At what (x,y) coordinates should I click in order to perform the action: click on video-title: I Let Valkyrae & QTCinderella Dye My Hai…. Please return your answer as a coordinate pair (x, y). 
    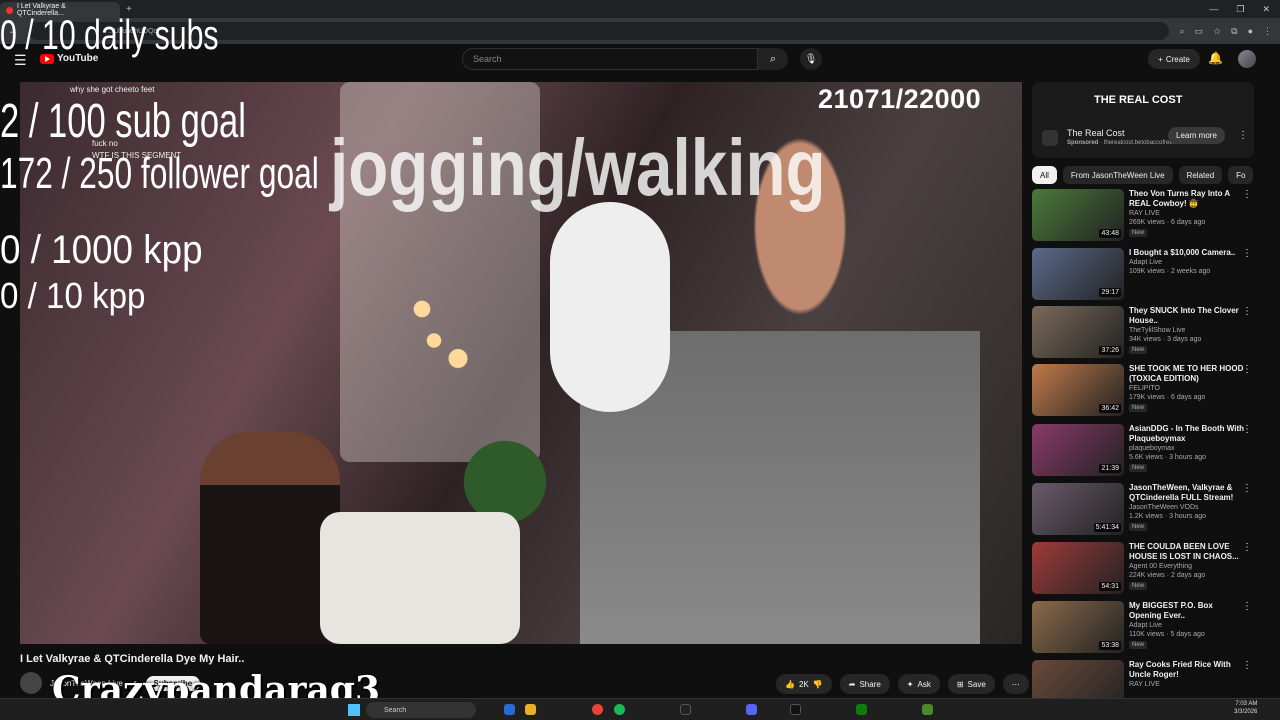
    Looking at the image, I should click on (132, 659).